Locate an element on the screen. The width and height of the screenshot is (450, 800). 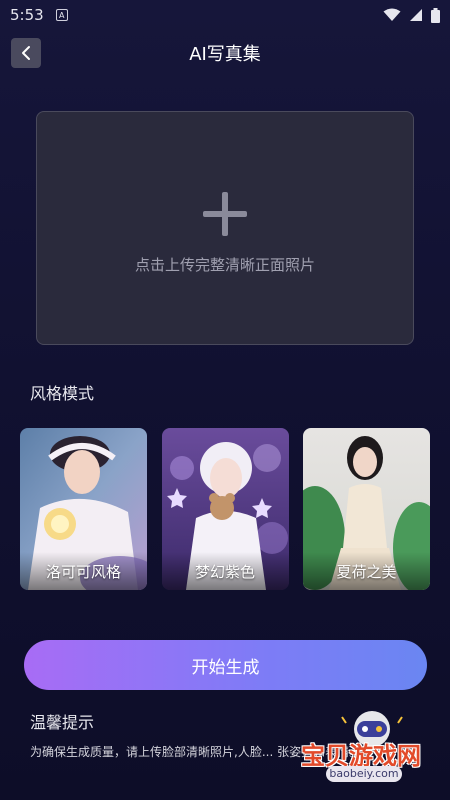
style-card-summer-lotus: 夏荷之美 is located at coordinates (366, 509).